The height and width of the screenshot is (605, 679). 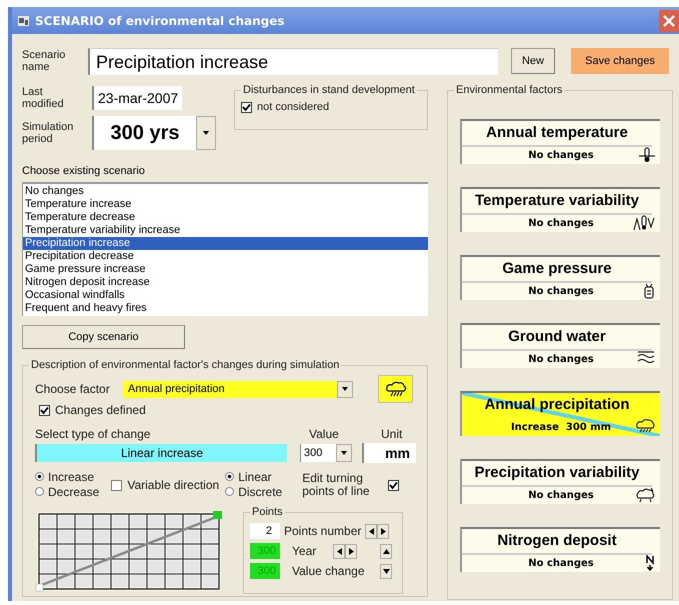 I want to click on field-label: Last modified, so click(x=43, y=98).